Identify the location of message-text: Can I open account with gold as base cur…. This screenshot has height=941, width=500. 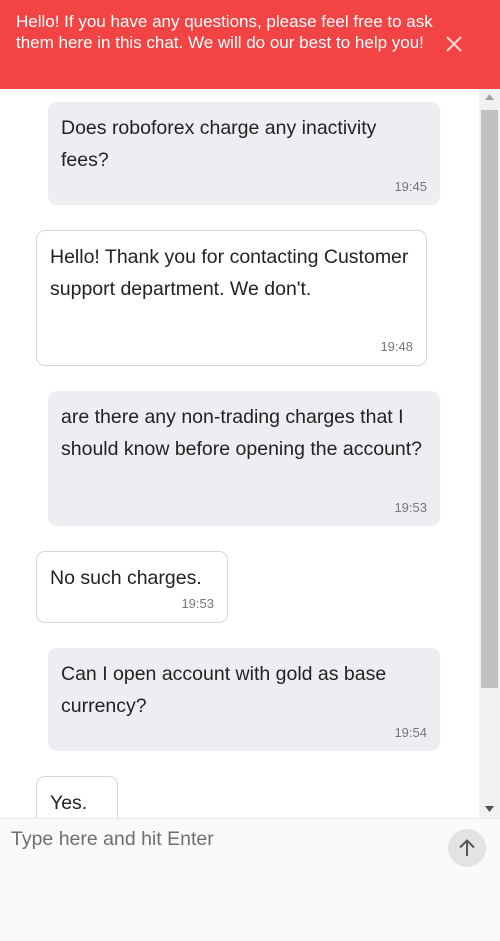
(224, 690).